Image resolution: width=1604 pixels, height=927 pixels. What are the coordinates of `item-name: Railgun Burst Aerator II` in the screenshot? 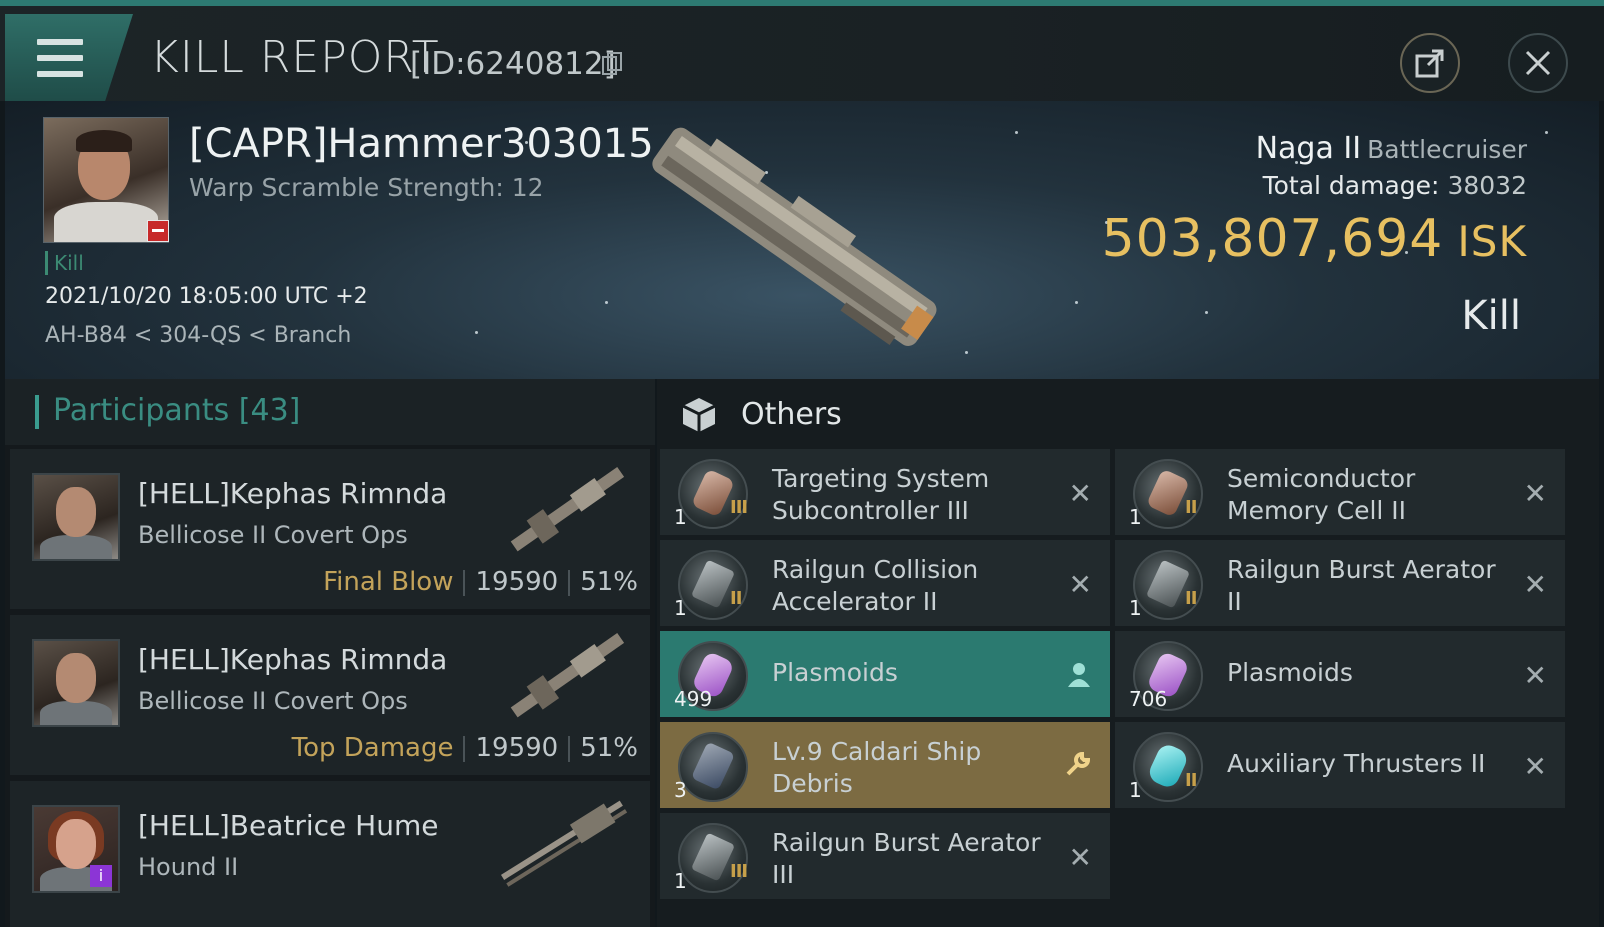 It's located at (1361, 585).